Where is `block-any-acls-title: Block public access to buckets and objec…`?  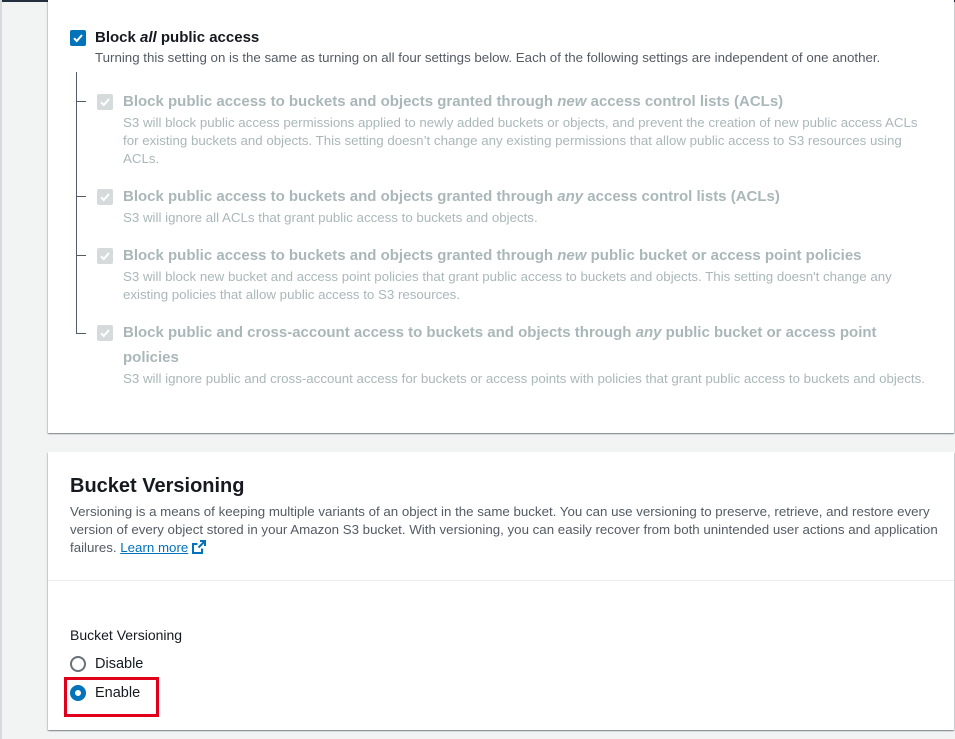 block-any-acls-title: Block public access to buckets and objec… is located at coordinates (451, 196).